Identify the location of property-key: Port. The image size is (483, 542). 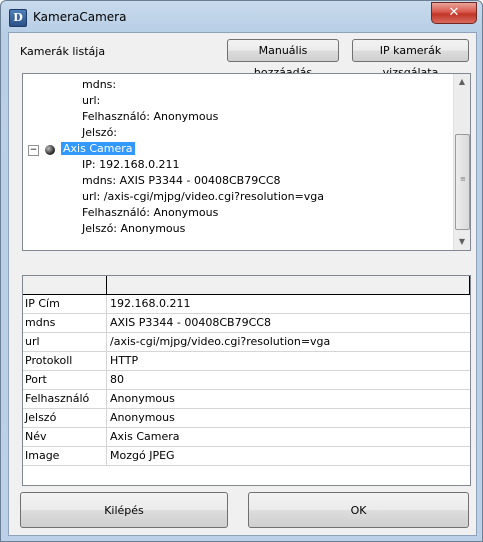
(65, 380).